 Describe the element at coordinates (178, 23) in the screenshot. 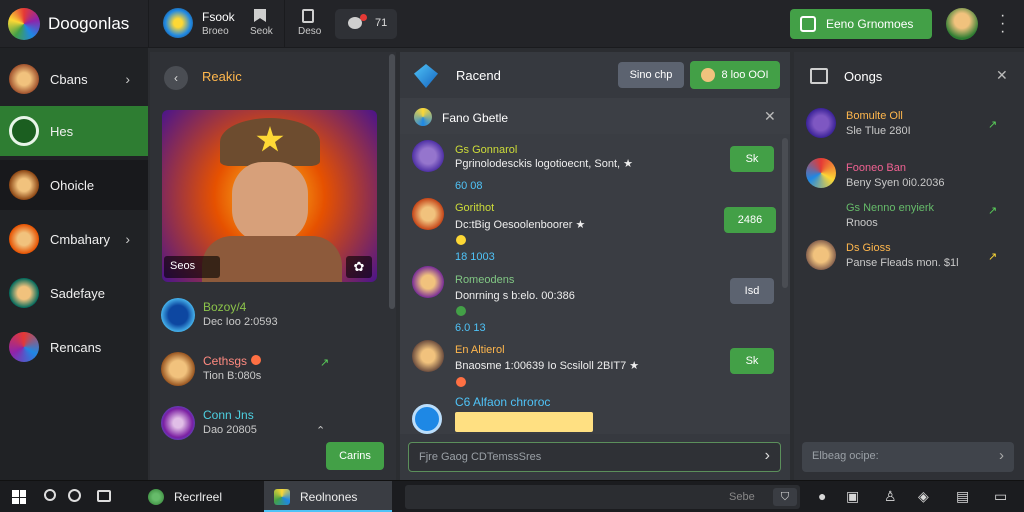

I see `tab-avatar-icon` at that location.